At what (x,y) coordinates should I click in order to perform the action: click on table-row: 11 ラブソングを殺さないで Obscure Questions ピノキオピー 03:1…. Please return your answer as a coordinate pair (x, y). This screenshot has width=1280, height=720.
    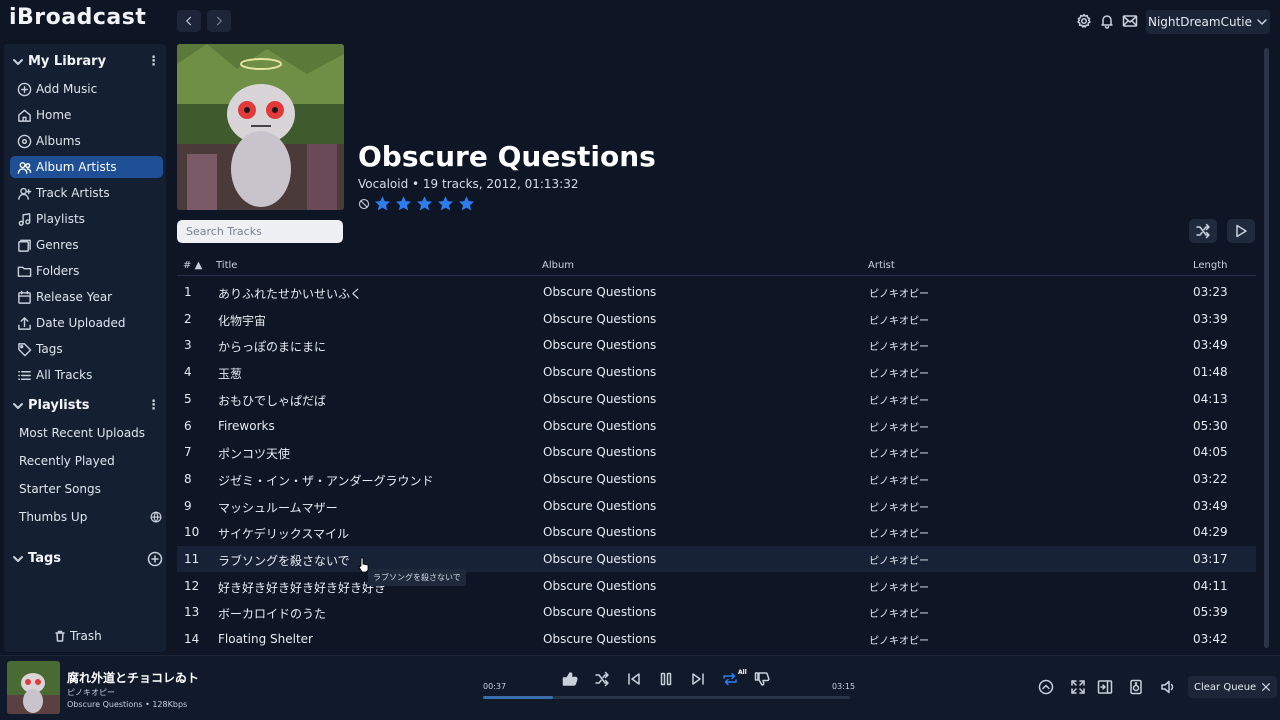
    Looking at the image, I should click on (716, 559).